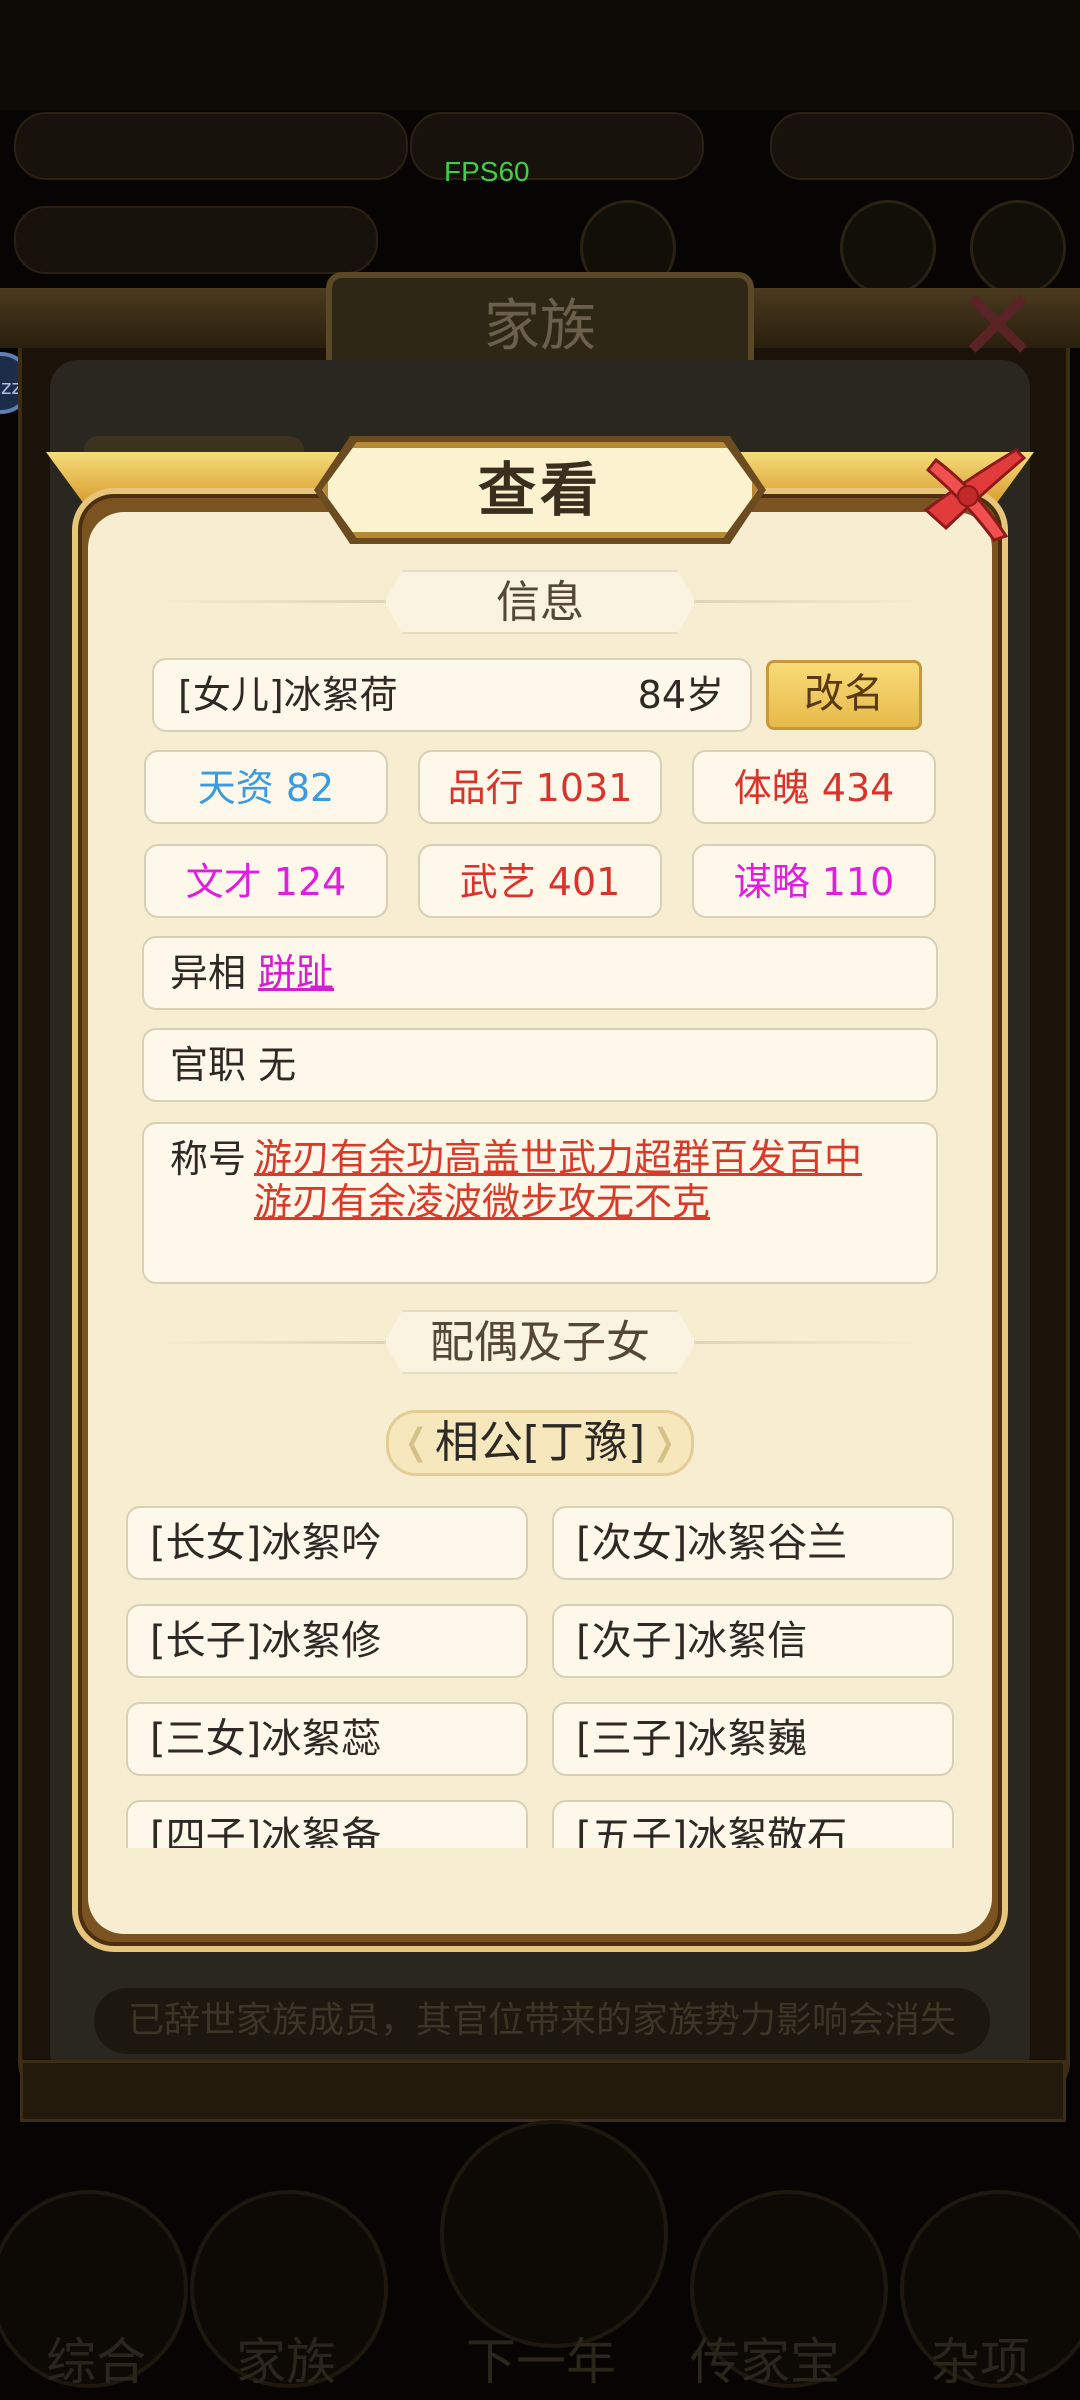 This screenshot has width=1080, height=2400. I want to click on stat-strategy: 谋略 110, so click(814, 881).